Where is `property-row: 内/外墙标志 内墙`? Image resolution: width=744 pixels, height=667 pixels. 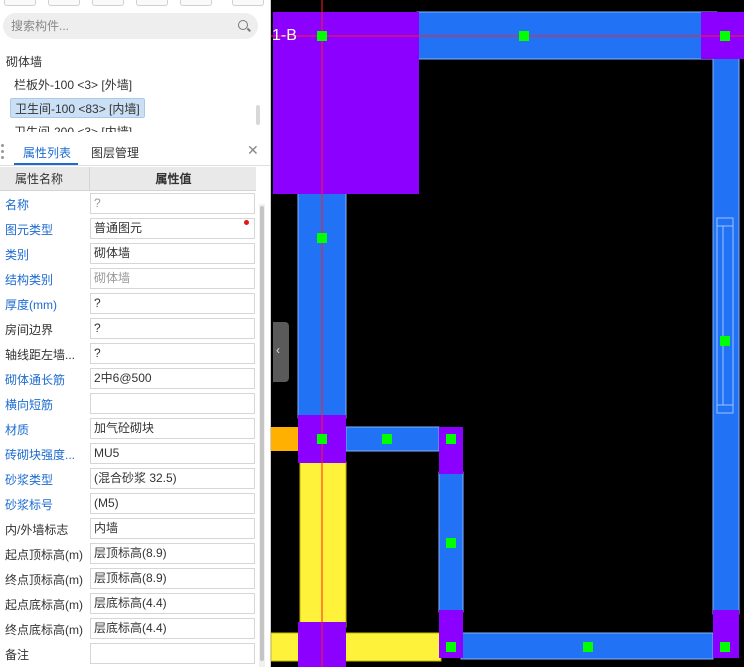
property-row: 内/外墙标志 内墙 is located at coordinates (128, 528).